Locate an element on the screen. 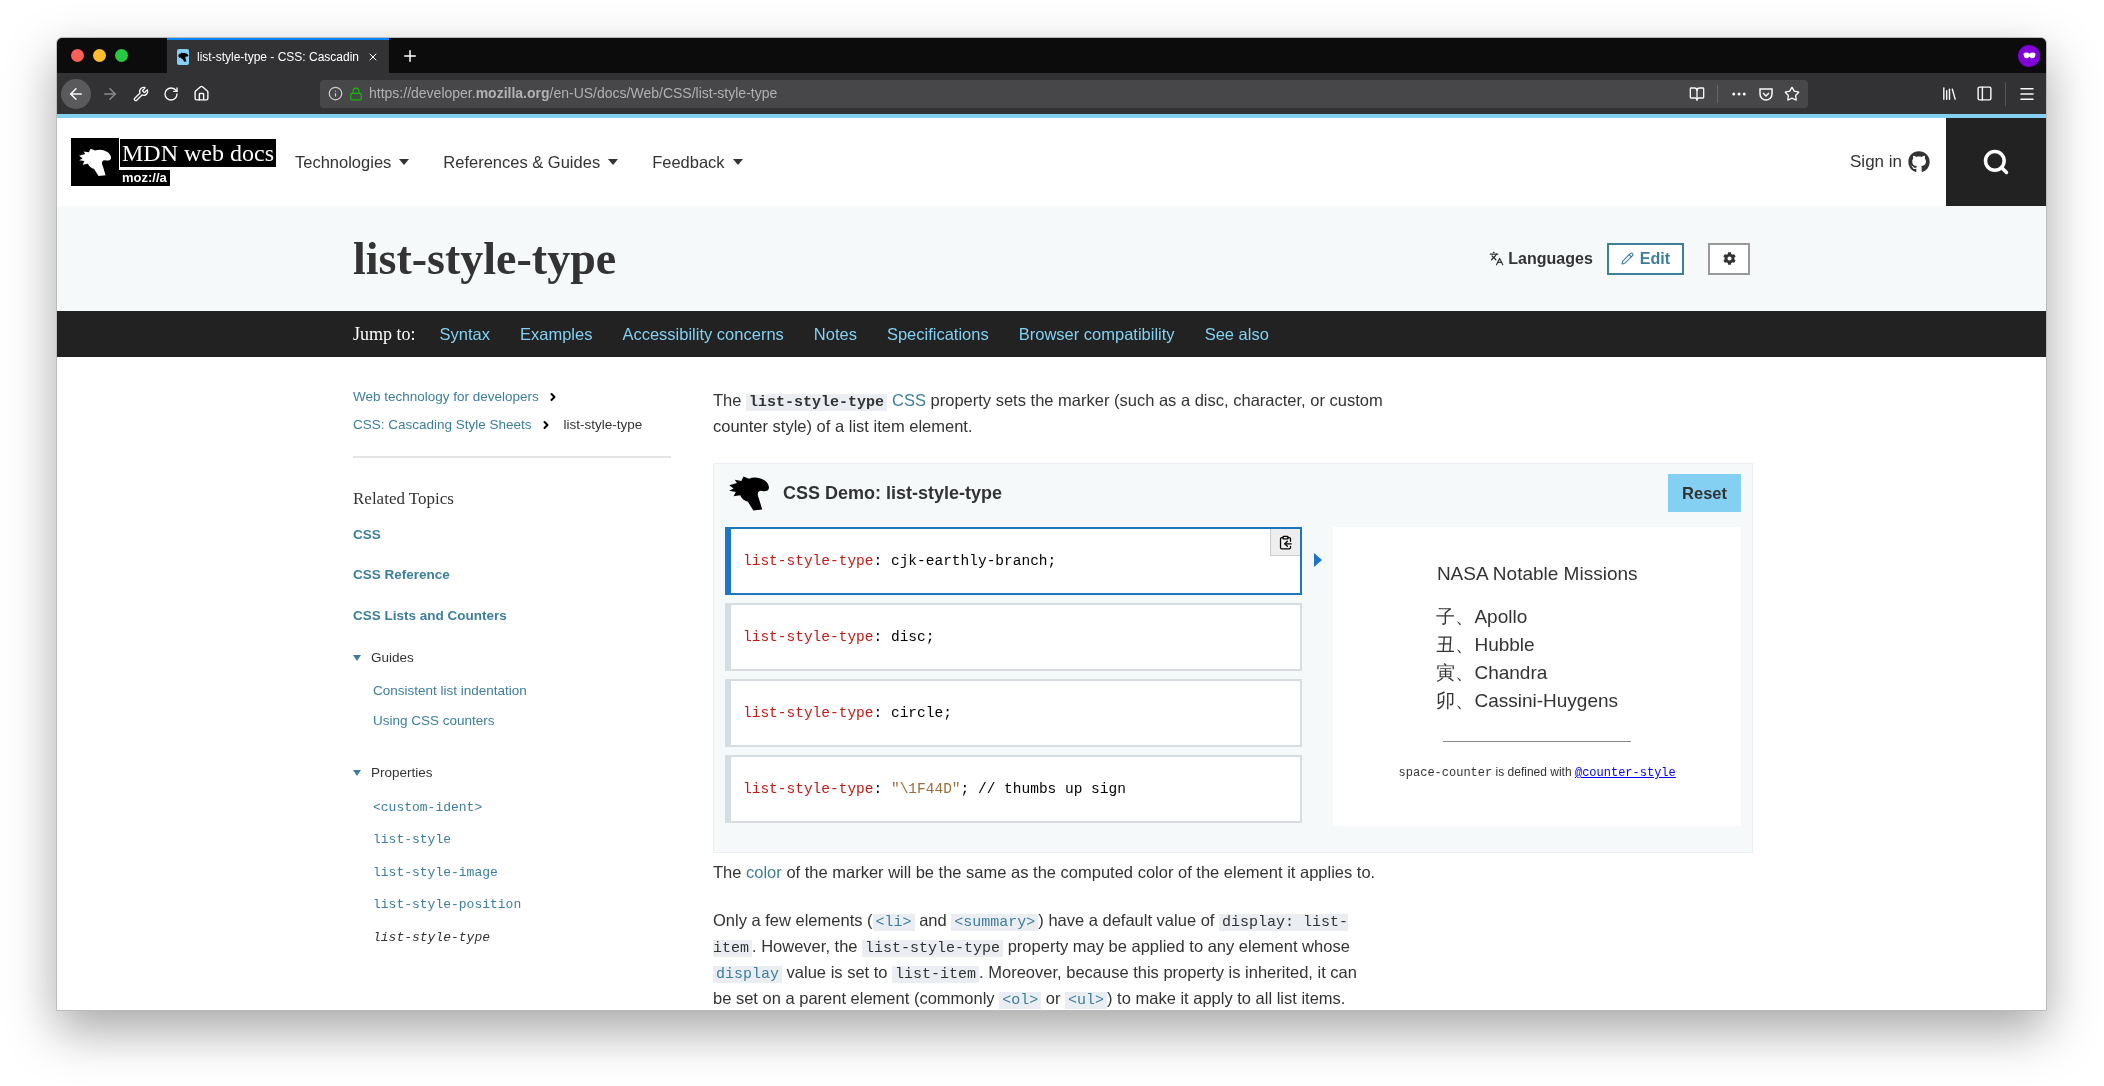  code-choice: list-style-type: cjk-earthly-branch; is located at coordinates (1014, 561).